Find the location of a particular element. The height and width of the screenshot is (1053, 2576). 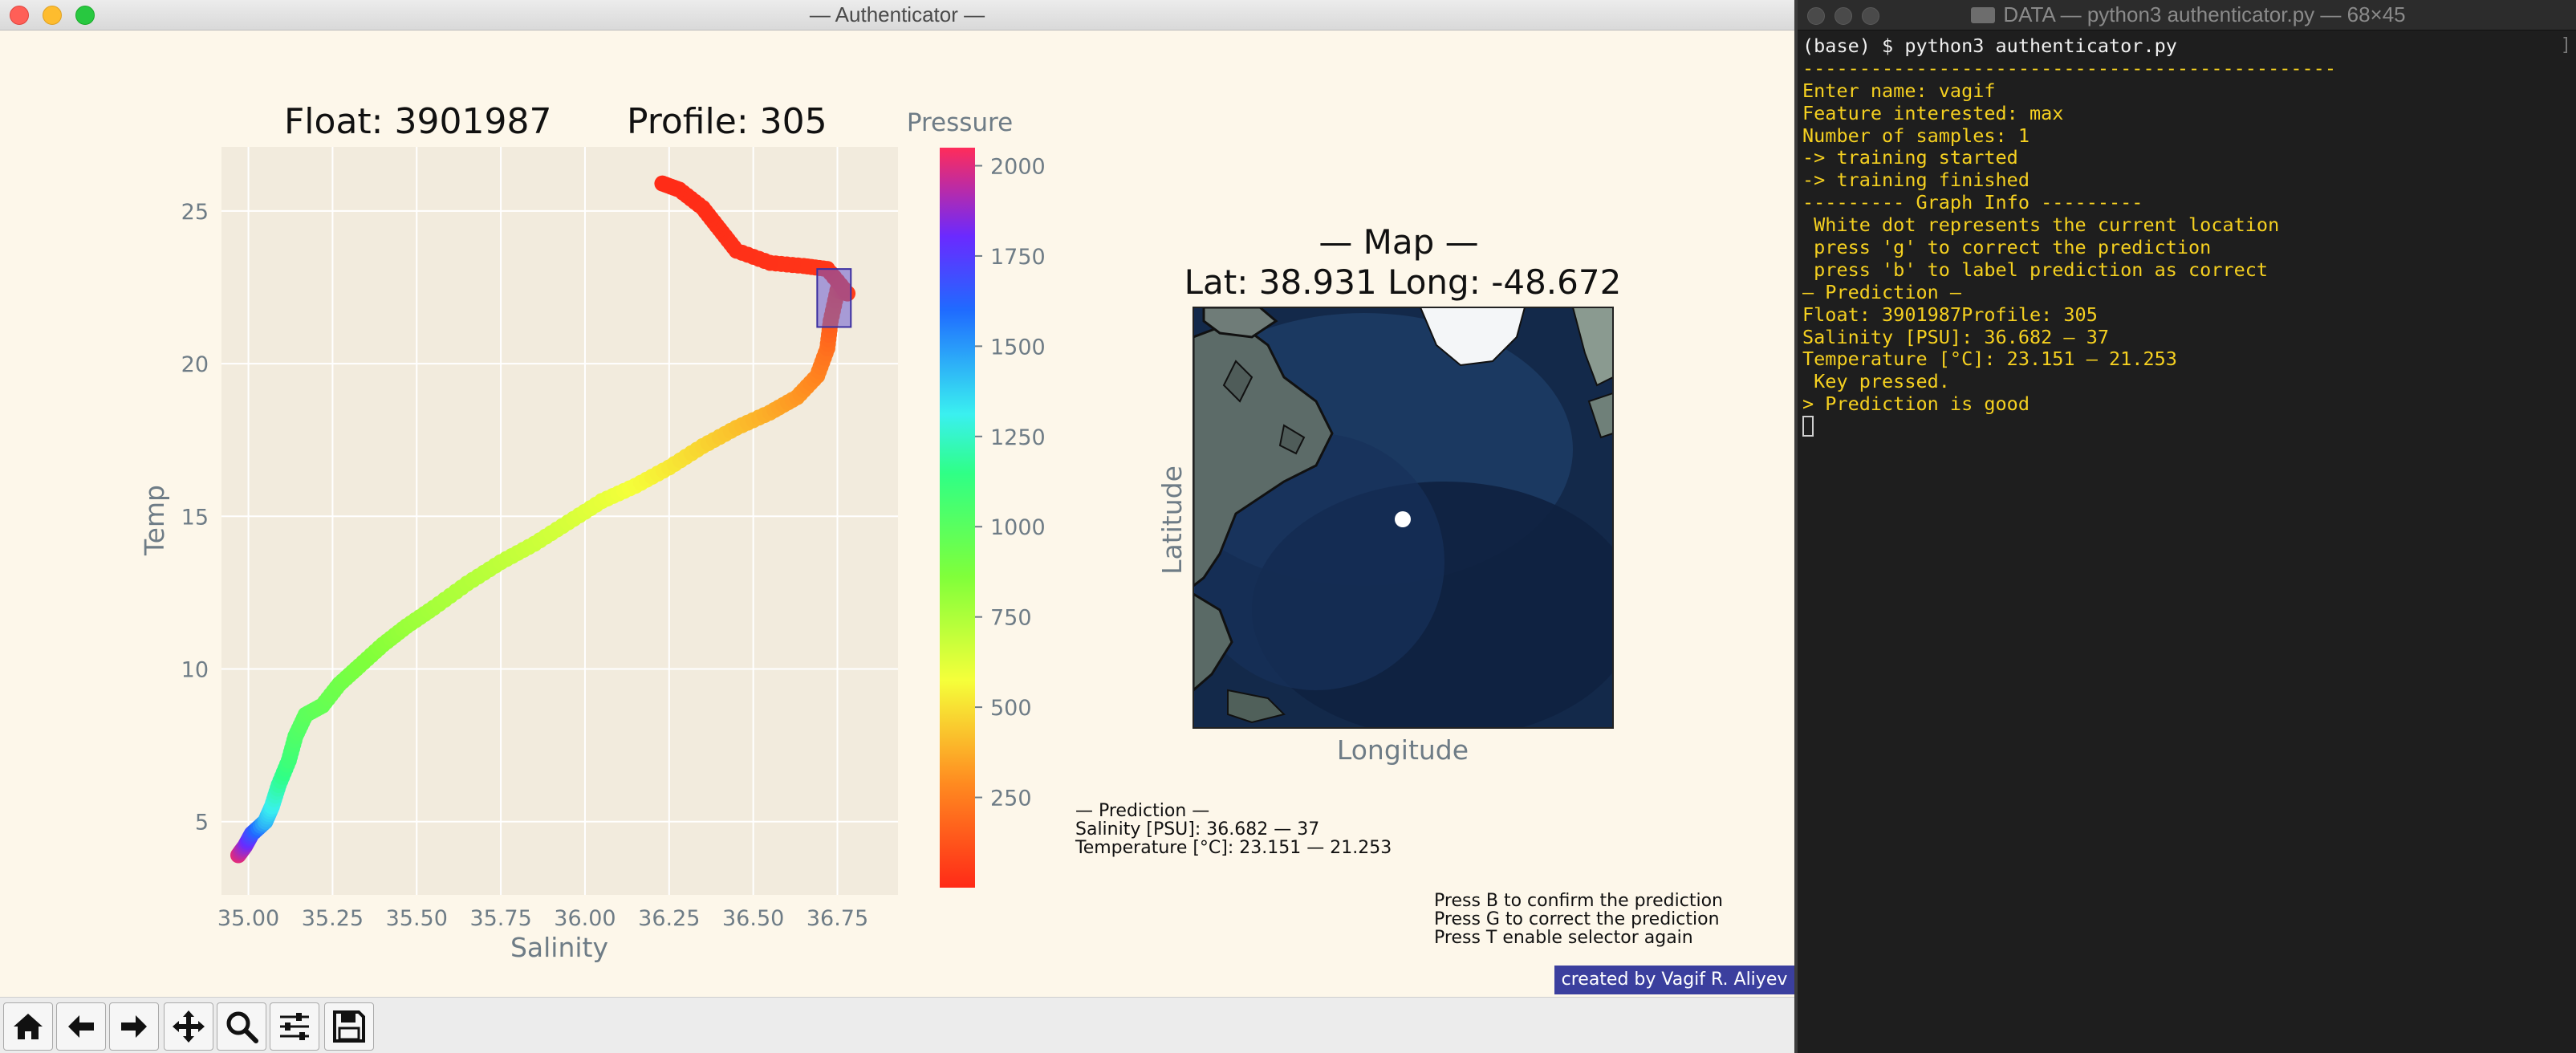

navigation-toolbar is located at coordinates (897, 1025).